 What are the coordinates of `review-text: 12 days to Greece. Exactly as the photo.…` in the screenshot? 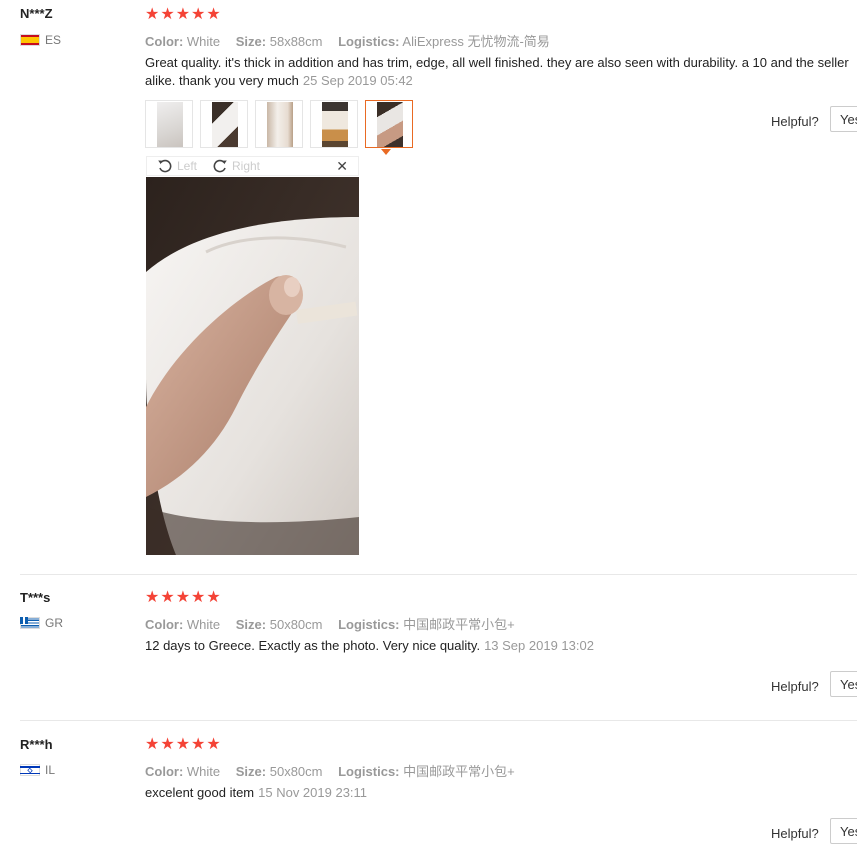 It's located at (313, 645).